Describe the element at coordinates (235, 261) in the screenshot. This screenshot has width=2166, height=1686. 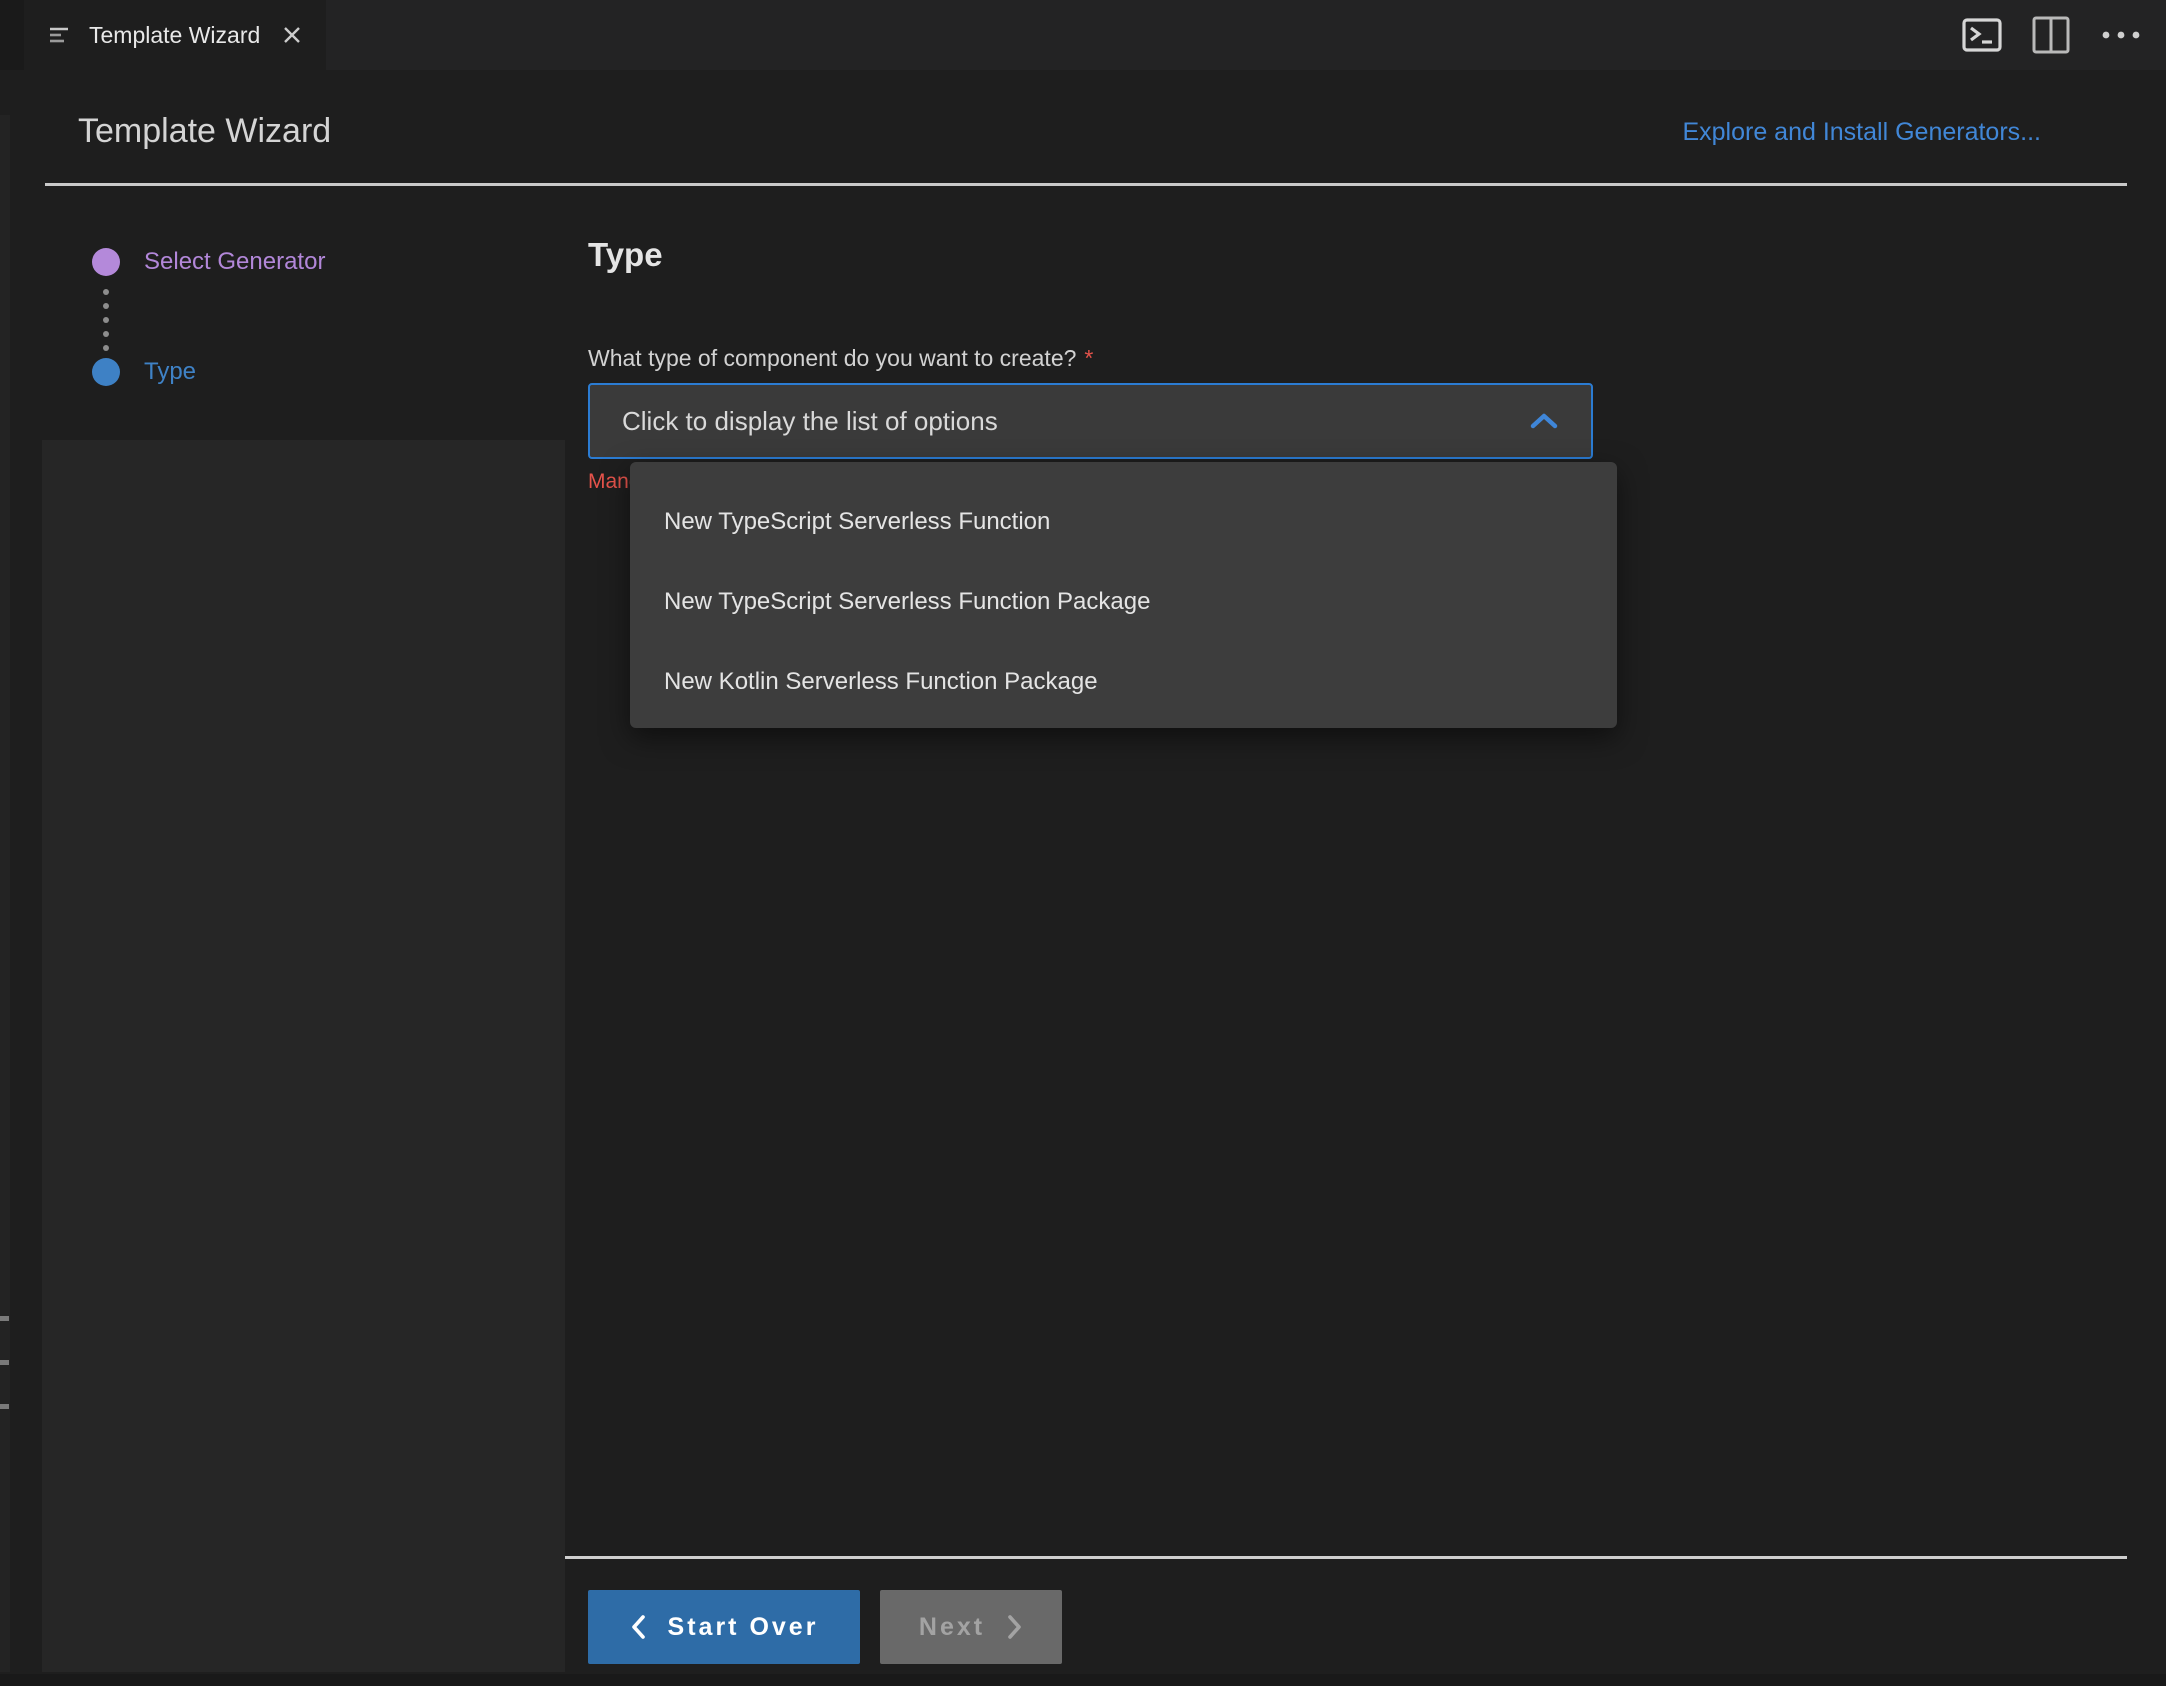
I see `step-label: Select Generator` at that location.